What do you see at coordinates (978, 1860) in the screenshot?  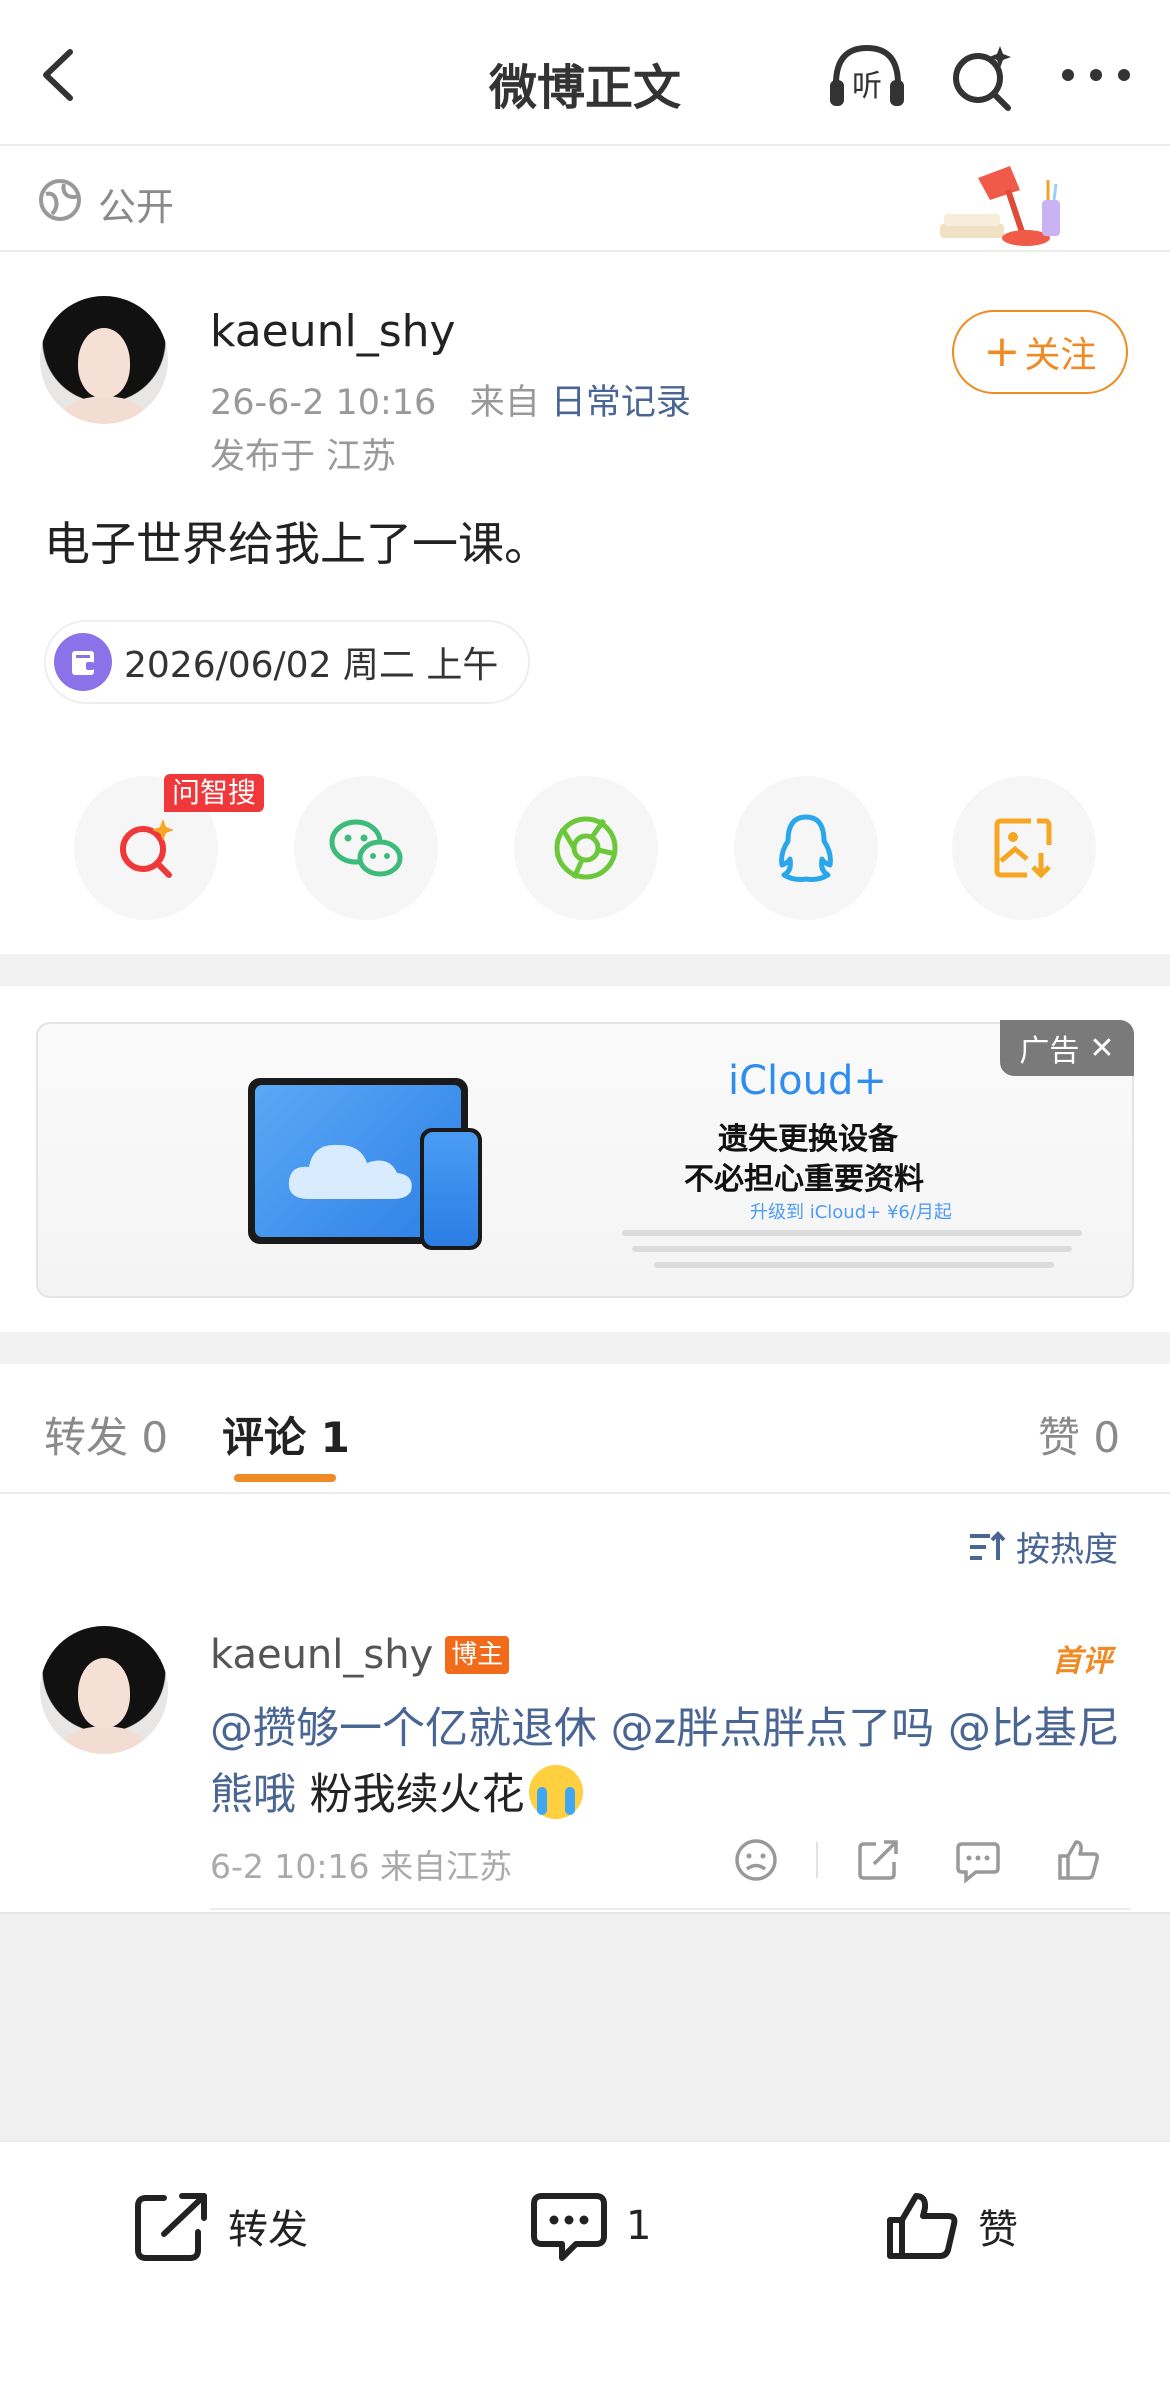 I see `reply-comment-icon` at bounding box center [978, 1860].